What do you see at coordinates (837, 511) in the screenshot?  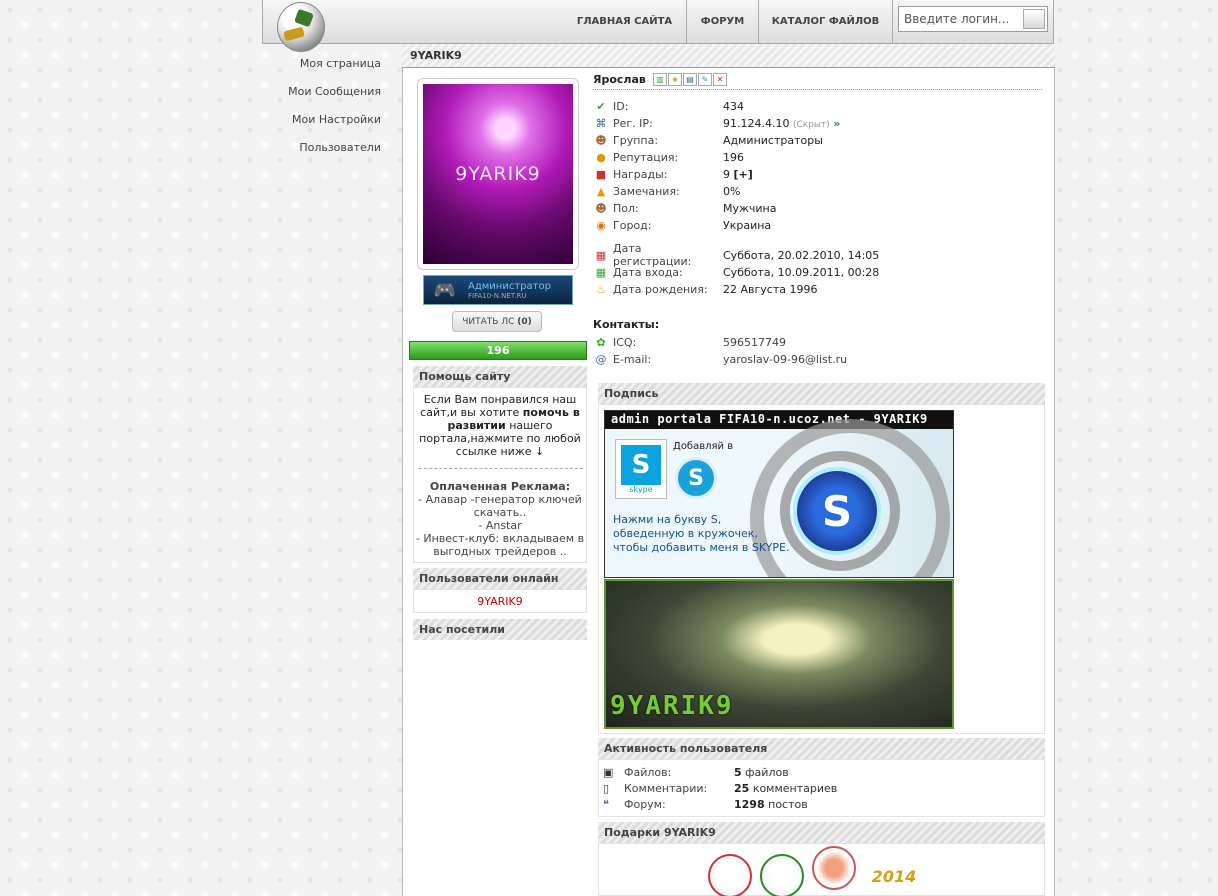 I see `skype-add-button-icon: S` at bounding box center [837, 511].